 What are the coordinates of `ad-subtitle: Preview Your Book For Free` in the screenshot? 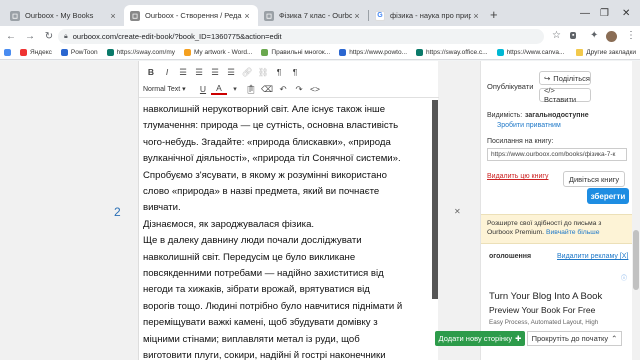 It's located at (542, 310).